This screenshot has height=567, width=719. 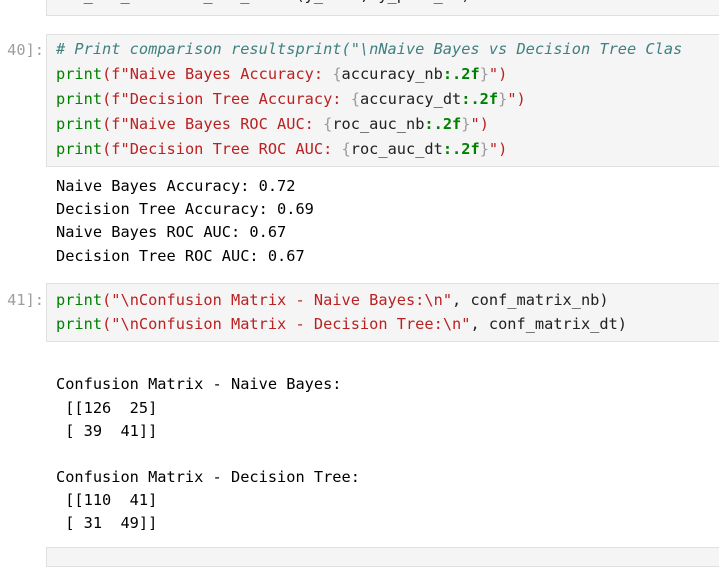 I want to click on output-line: Confusion Matrix - Naive Bayes:, so click(x=199, y=384).